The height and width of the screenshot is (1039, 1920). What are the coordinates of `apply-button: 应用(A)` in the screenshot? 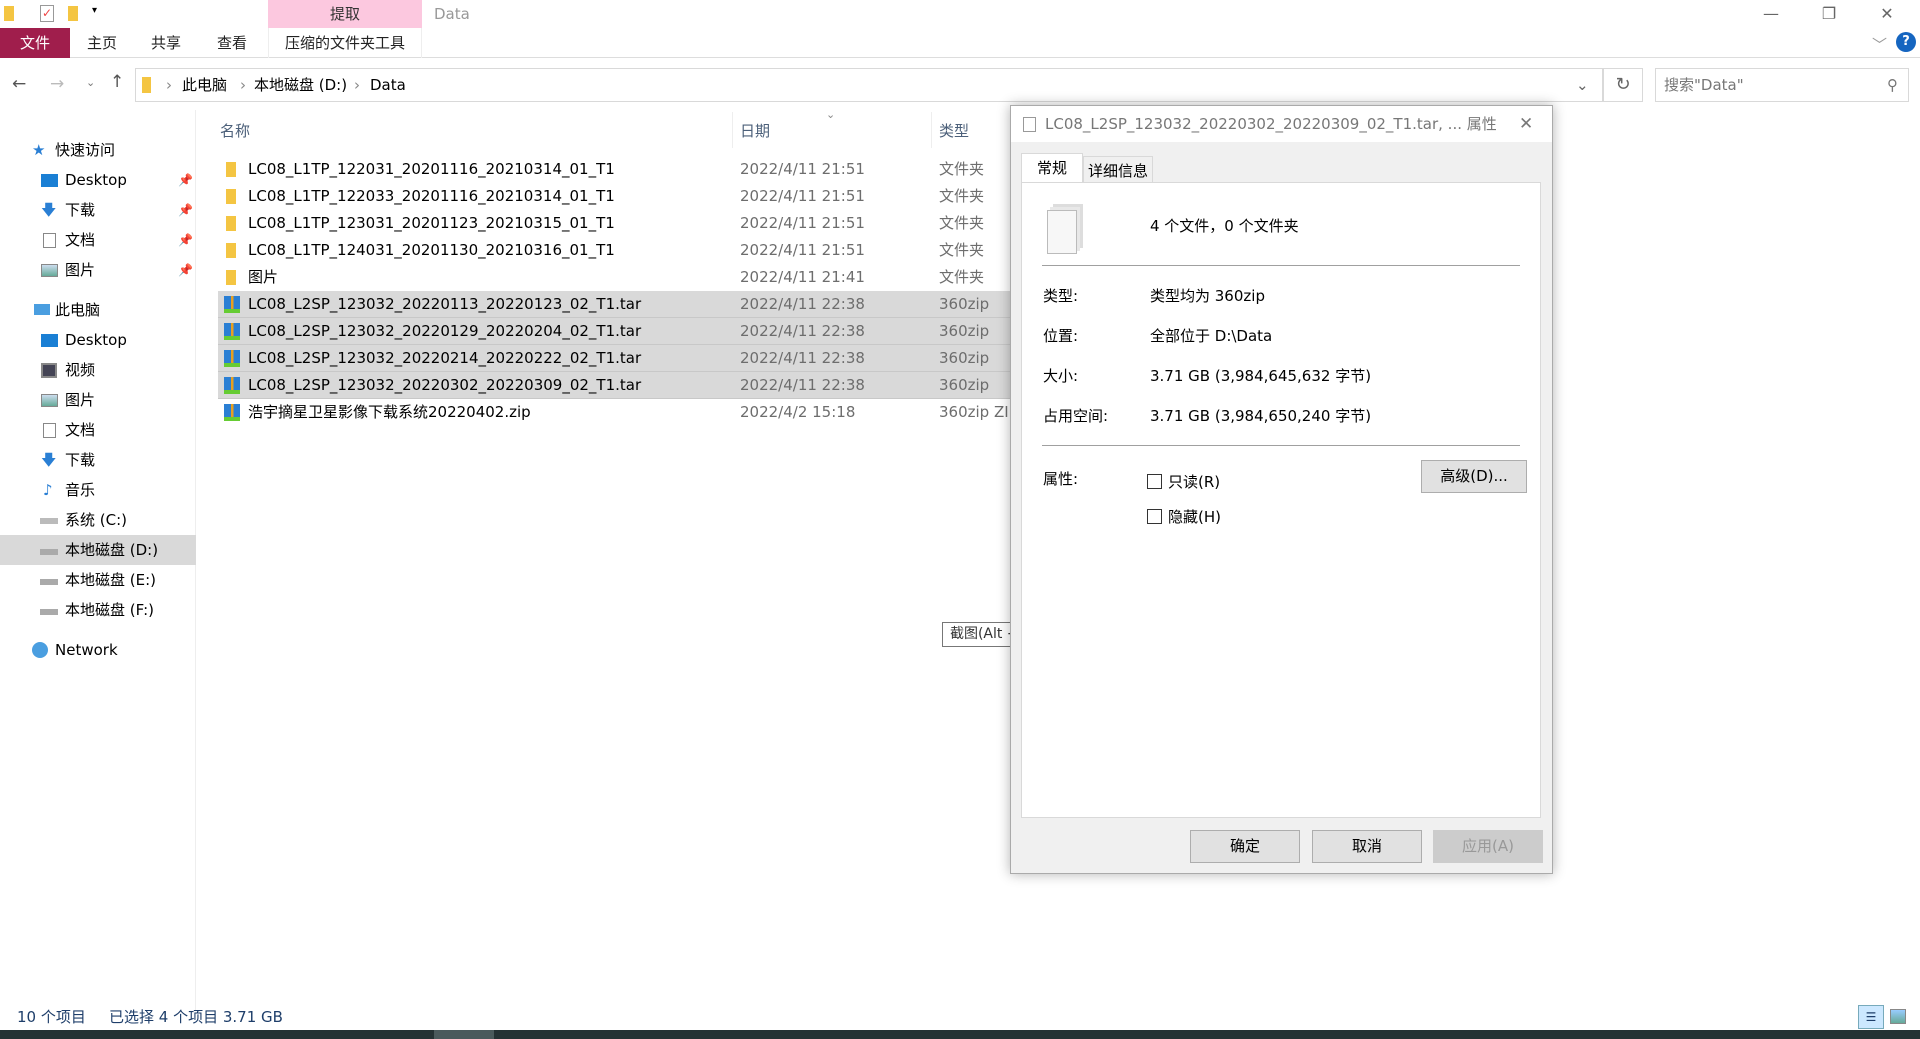 It's located at (1488, 846).